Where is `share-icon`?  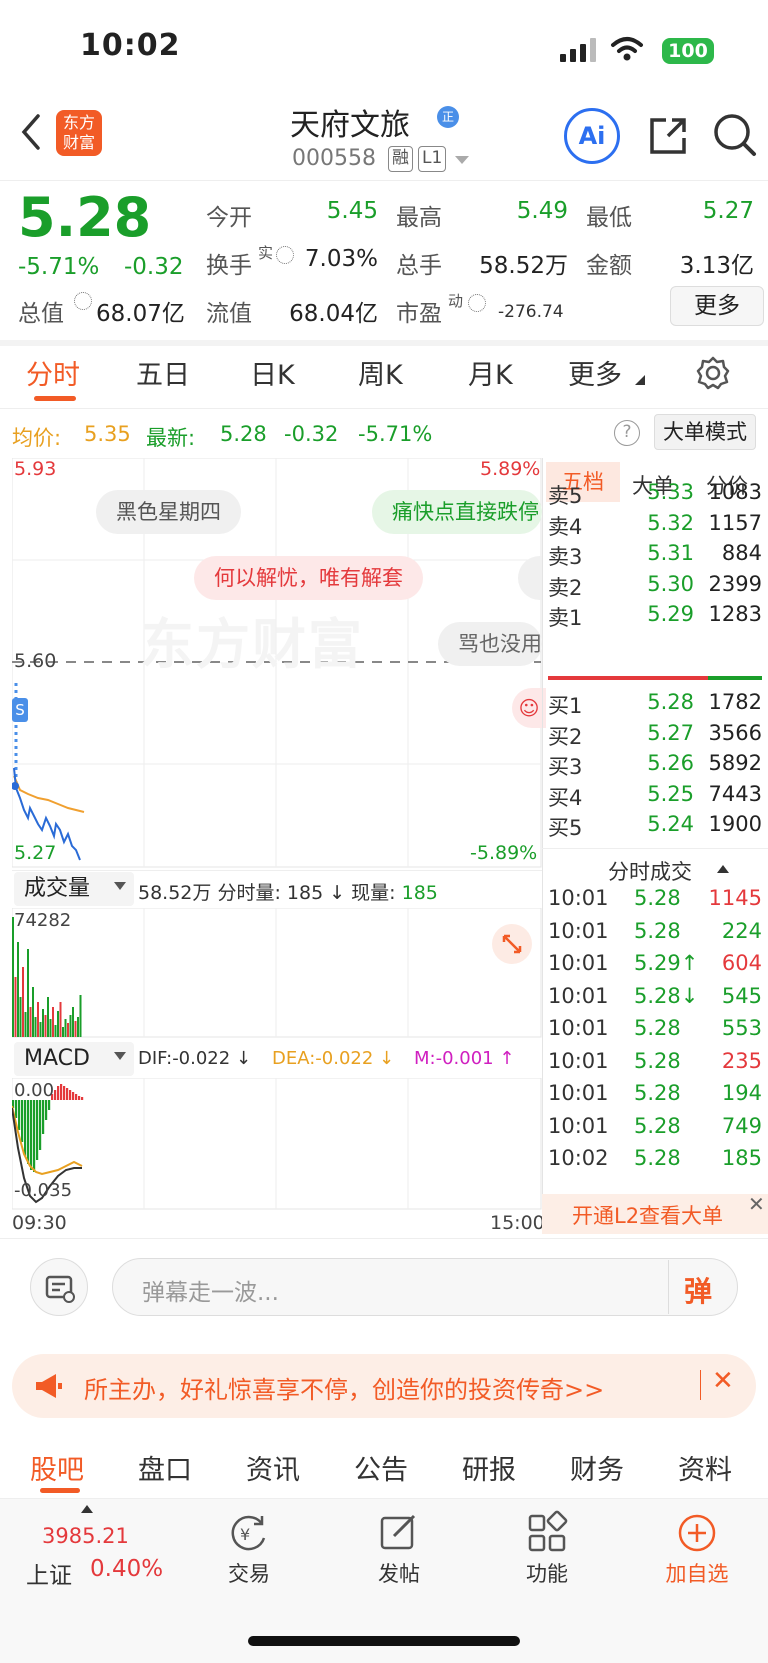 share-icon is located at coordinates (668, 136).